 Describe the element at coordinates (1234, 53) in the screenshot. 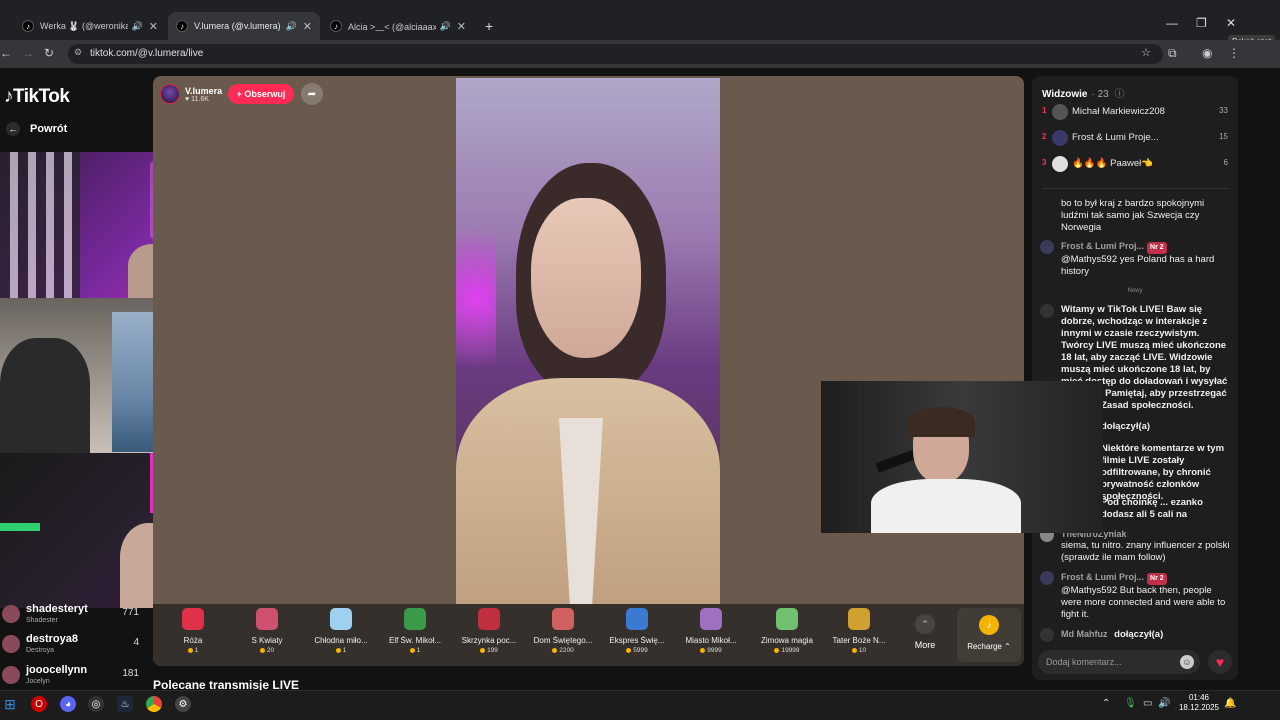

I see `menu-dots-icon: ⋮` at that location.